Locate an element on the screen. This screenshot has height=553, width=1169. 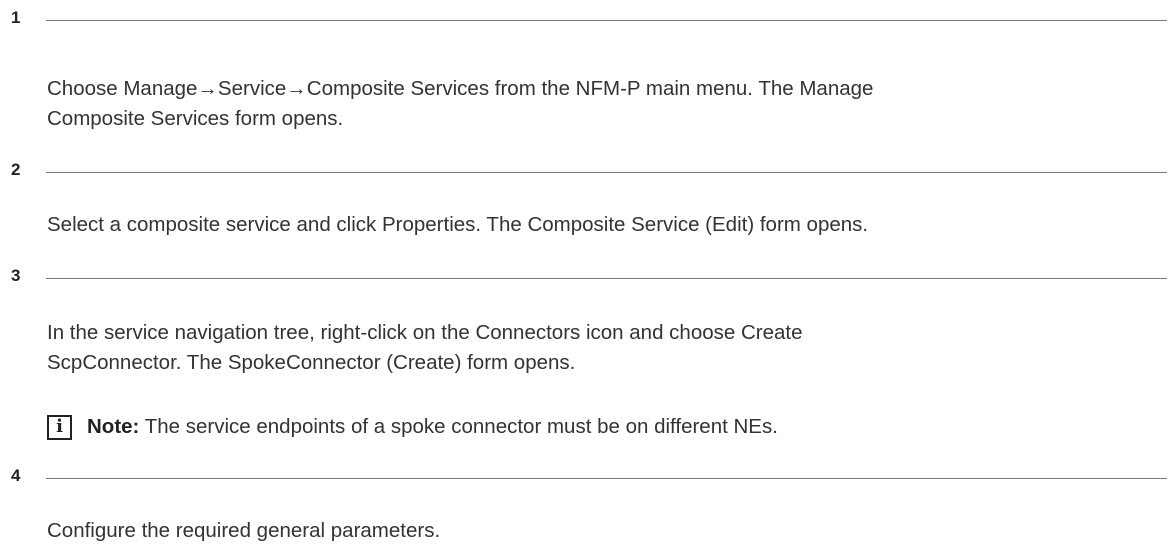
step-3-header: 3 is located at coordinates (584, 278).